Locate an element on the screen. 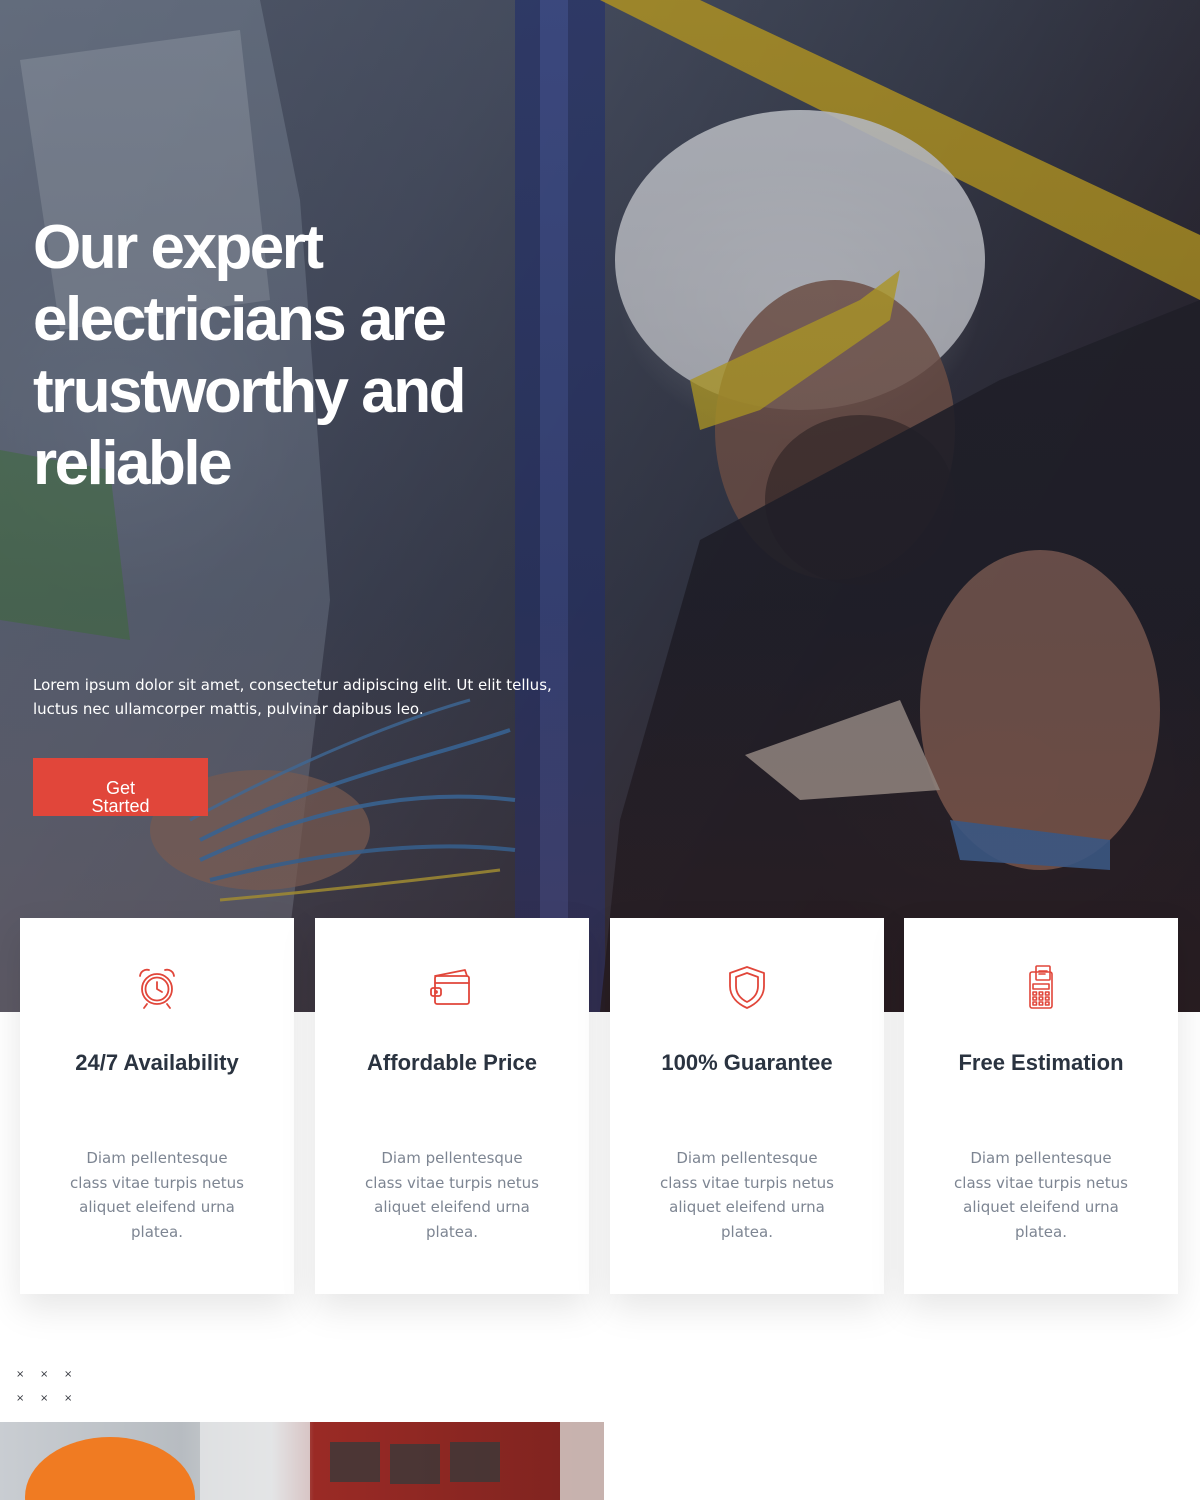 The image size is (1200, 1500). alarm-clock-icon is located at coordinates (157, 987).